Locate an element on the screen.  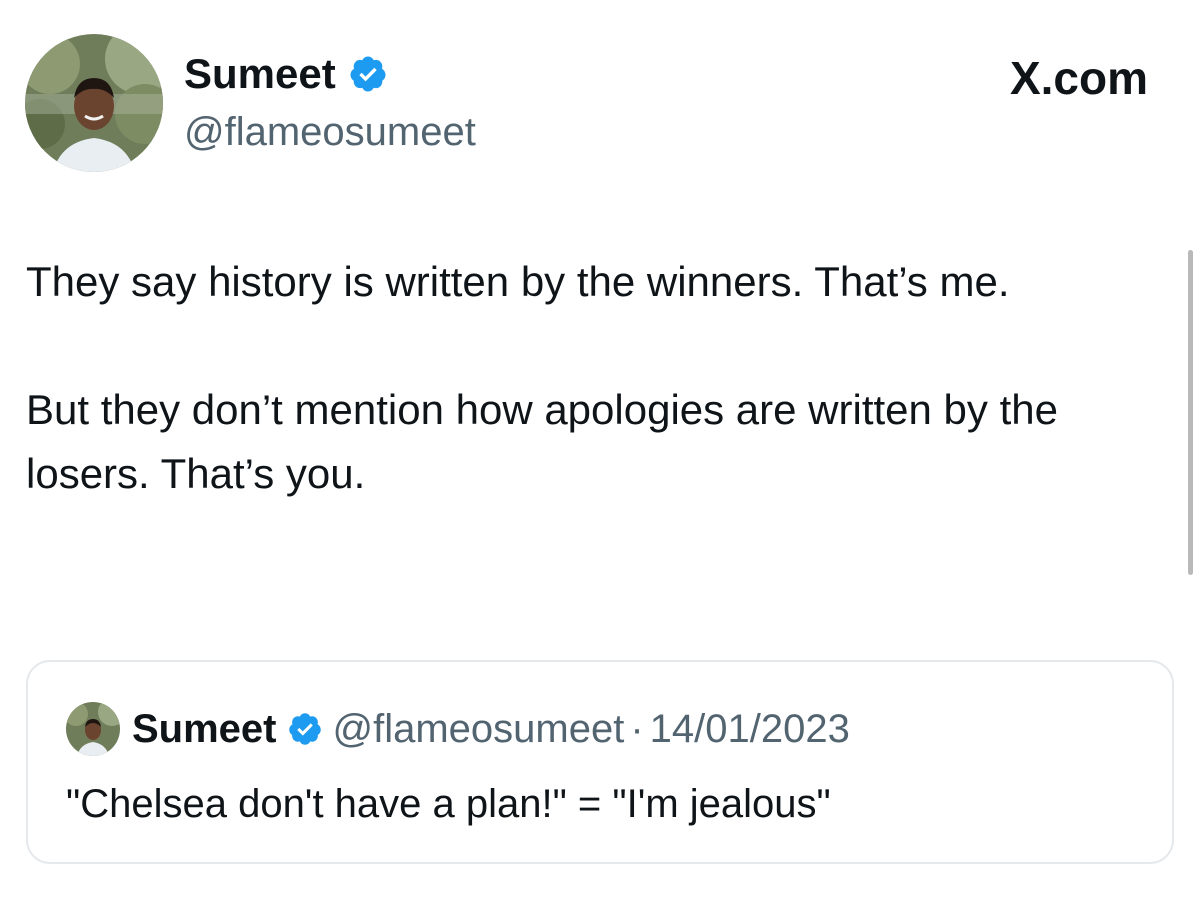
quoted-author-handle: @flameosumeet is located at coordinates (479, 729).